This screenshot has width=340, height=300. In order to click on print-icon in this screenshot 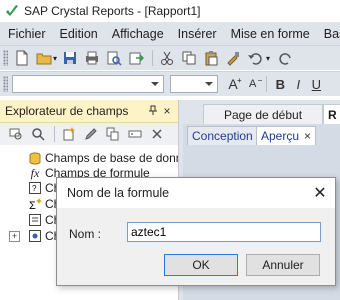, I will do `click(92, 58)`.